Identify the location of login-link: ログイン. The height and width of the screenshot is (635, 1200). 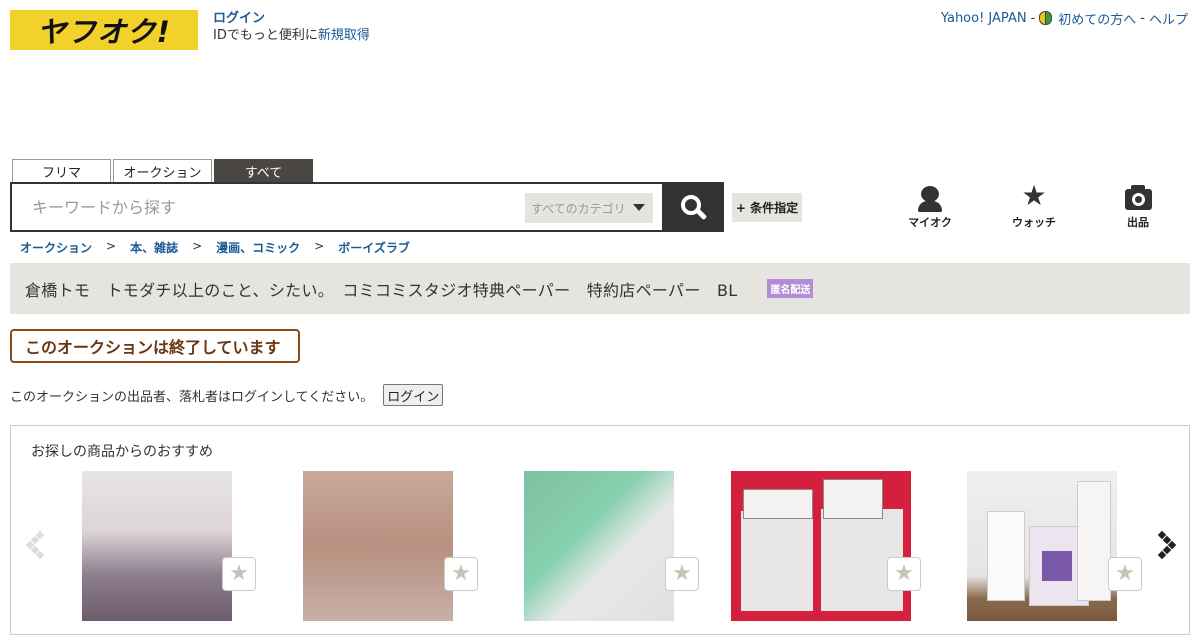
(291, 18).